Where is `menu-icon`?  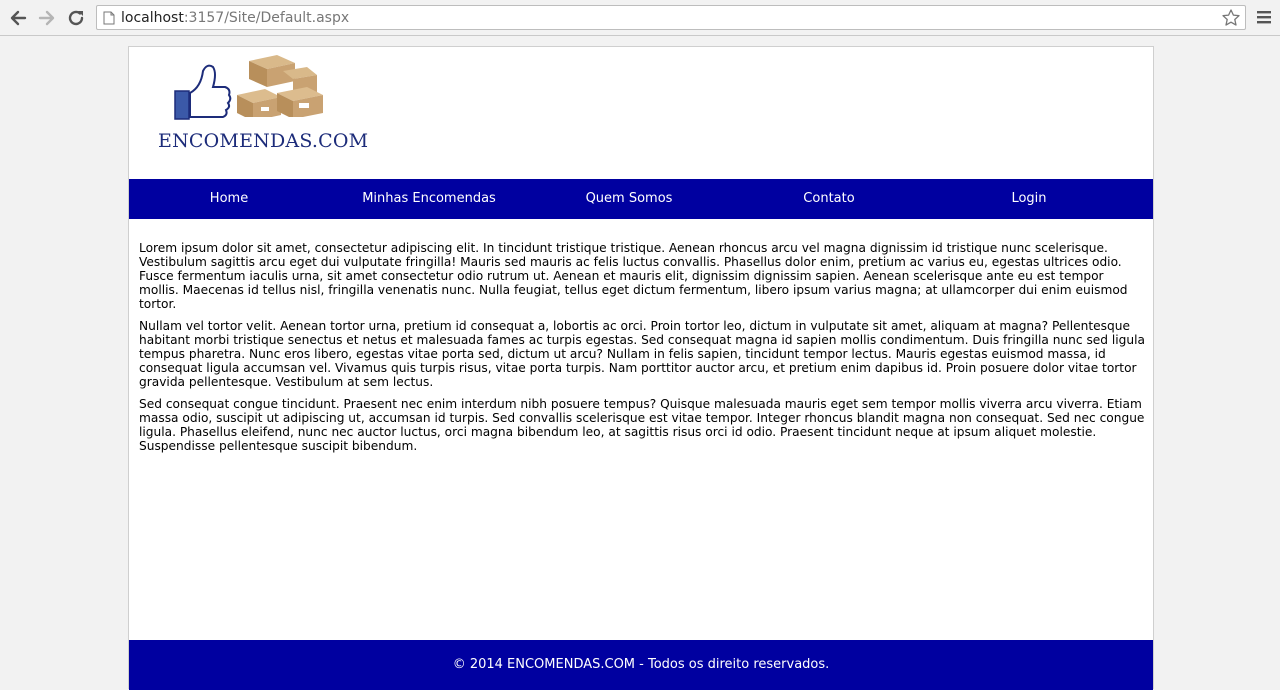 menu-icon is located at coordinates (1264, 17).